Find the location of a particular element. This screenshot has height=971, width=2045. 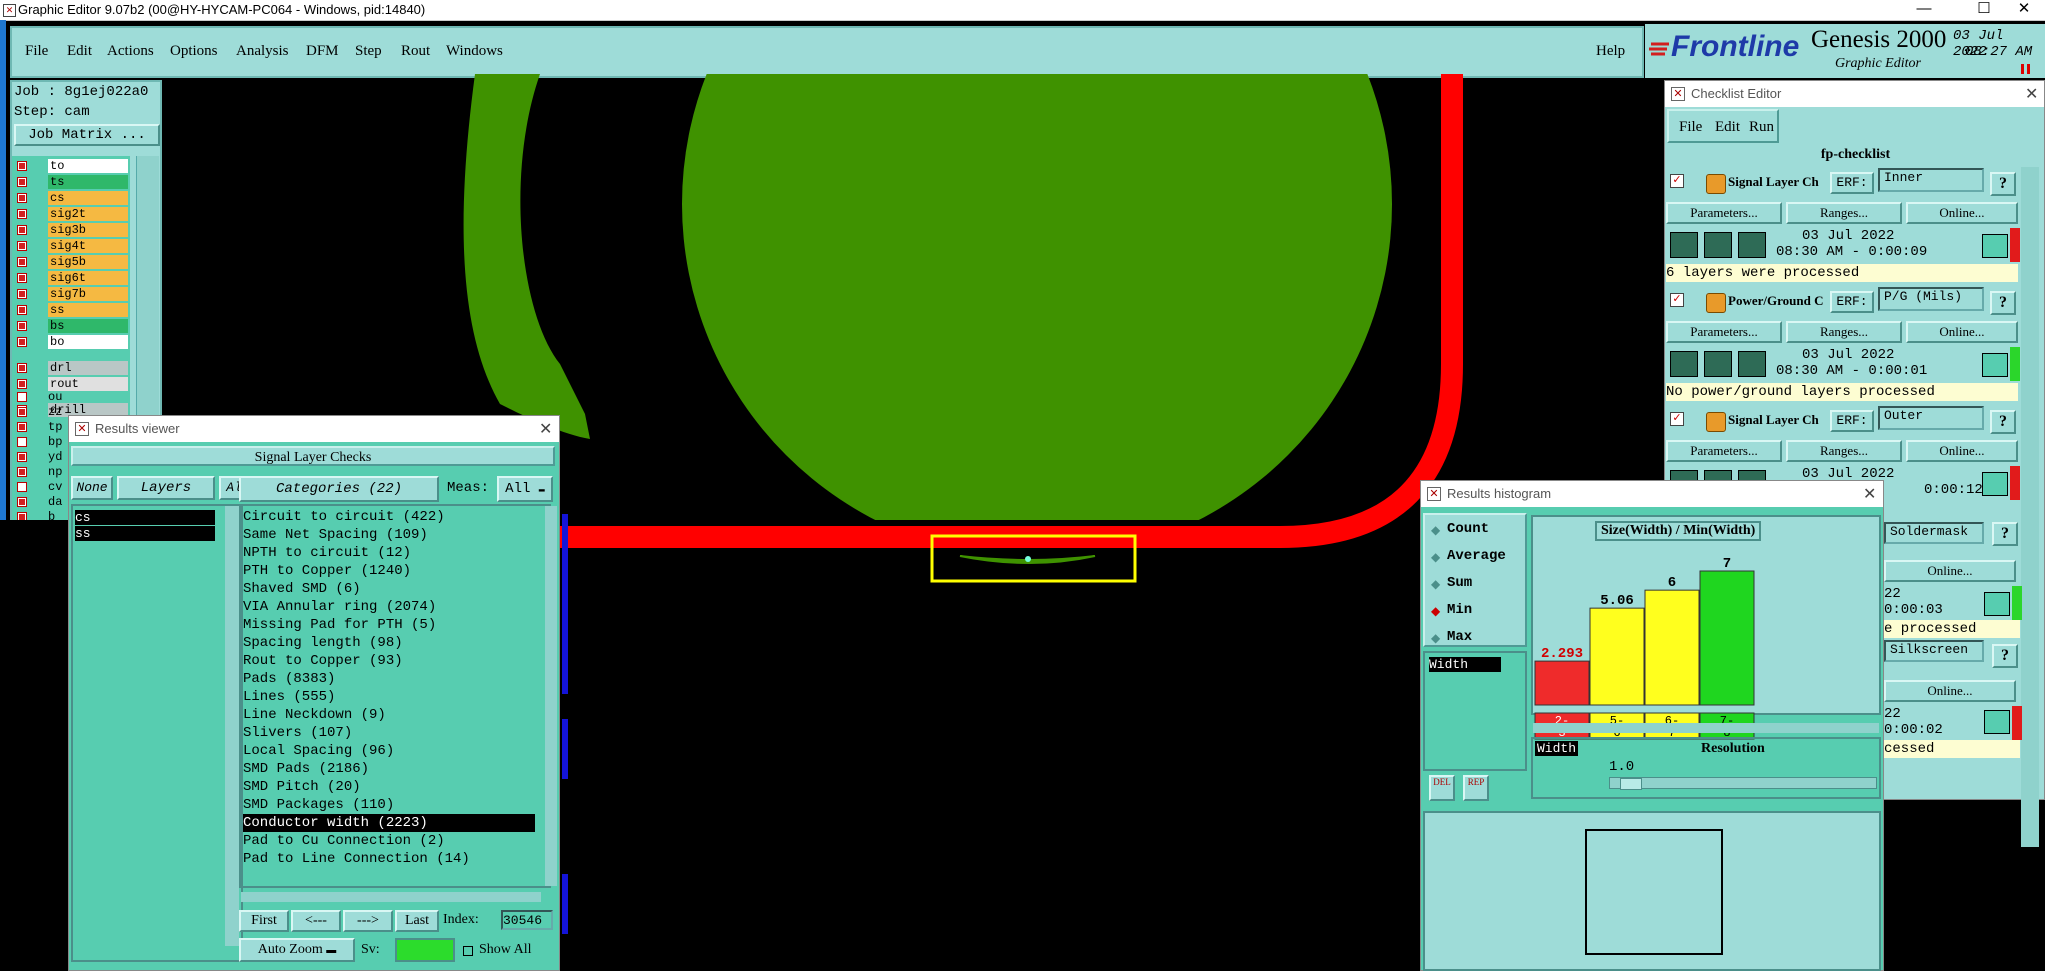

category-item: Pads (8383) is located at coordinates (289, 679).